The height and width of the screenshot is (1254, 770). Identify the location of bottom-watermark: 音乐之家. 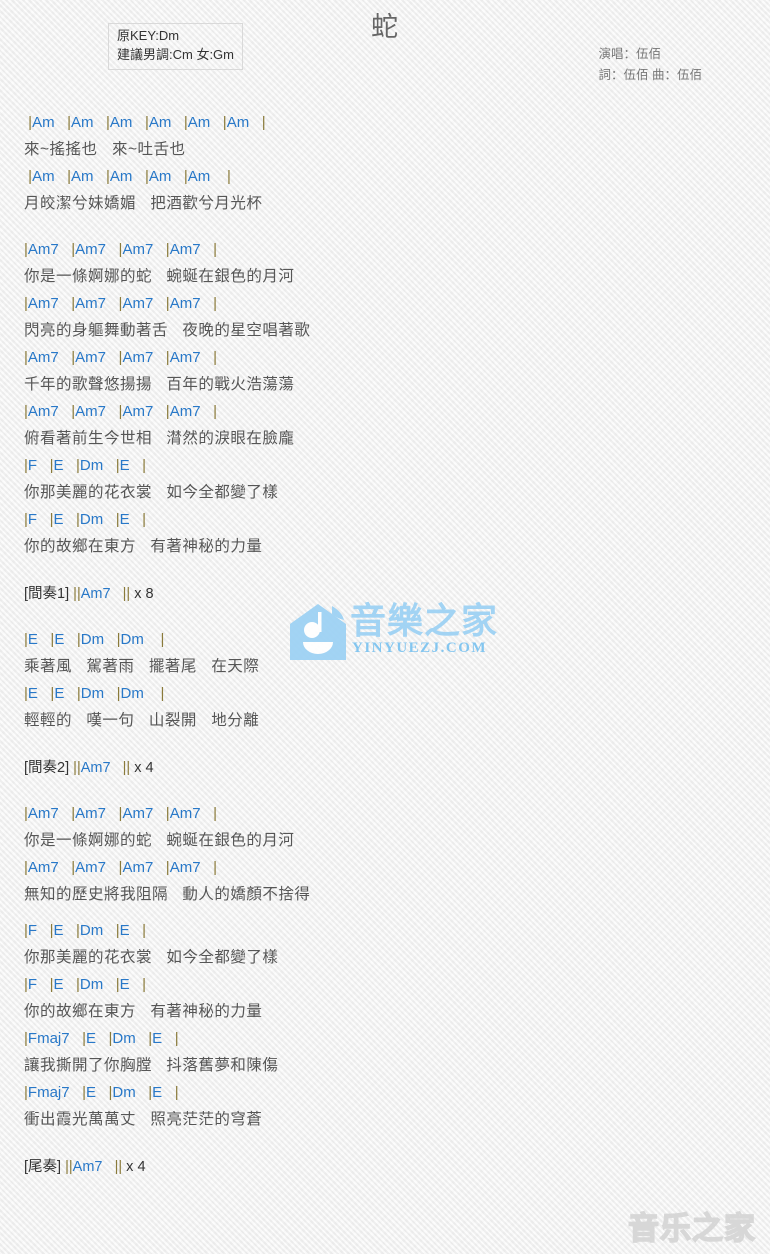
(691, 1228).